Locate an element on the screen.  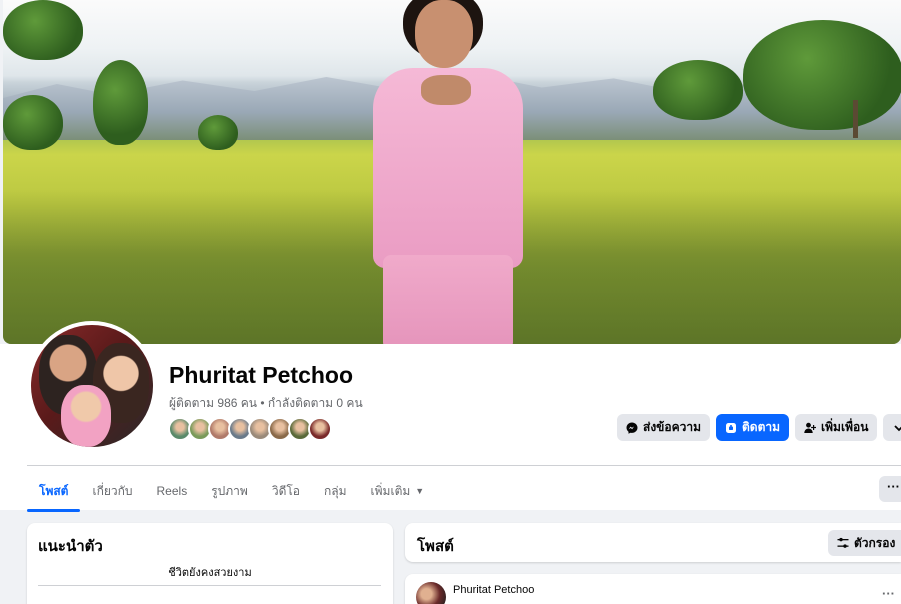
friend-avatars is located at coordinates (250, 429).